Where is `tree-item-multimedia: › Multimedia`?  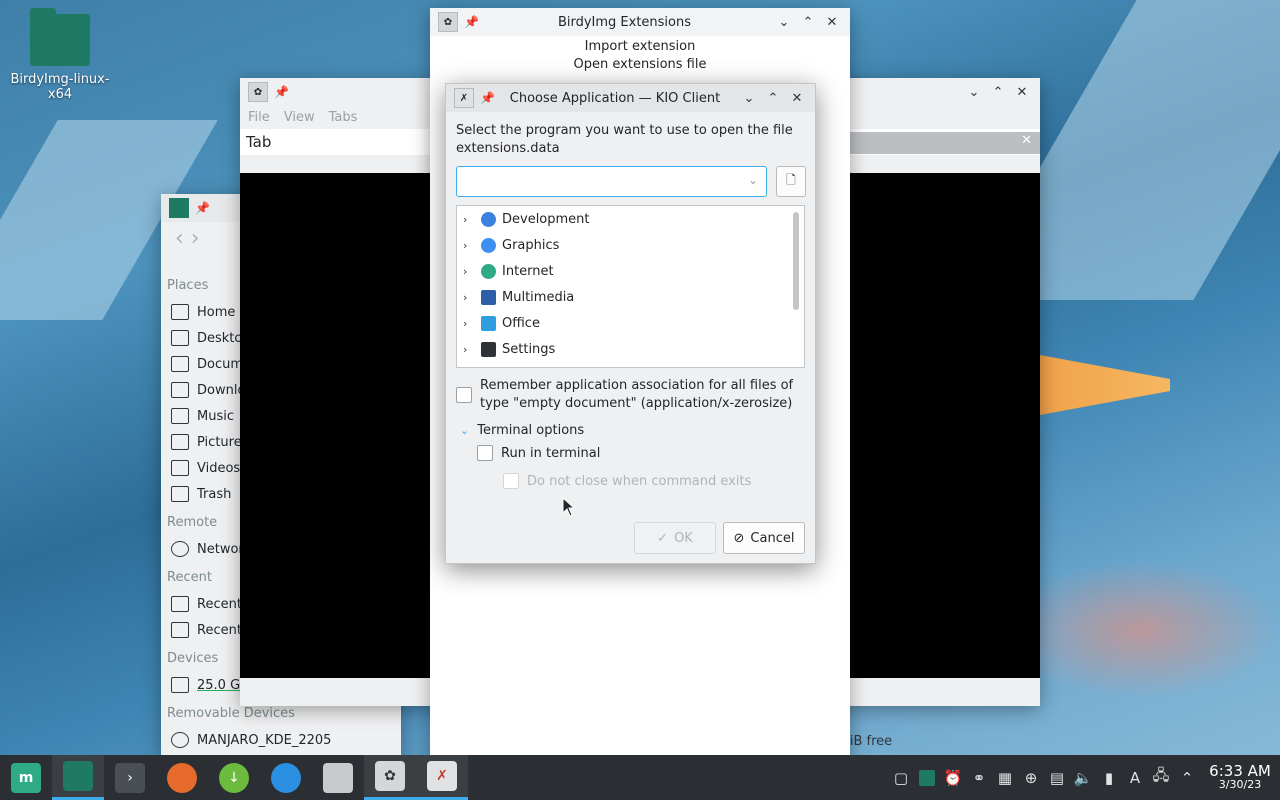 tree-item-multimedia: › Multimedia is located at coordinates (630, 297).